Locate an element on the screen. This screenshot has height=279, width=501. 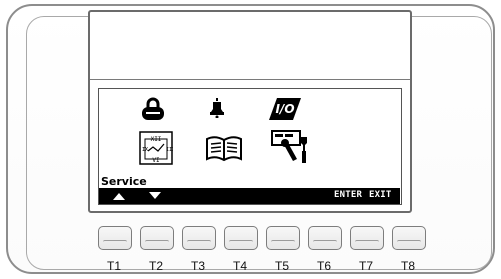
book-icon is located at coordinates (224, 149).